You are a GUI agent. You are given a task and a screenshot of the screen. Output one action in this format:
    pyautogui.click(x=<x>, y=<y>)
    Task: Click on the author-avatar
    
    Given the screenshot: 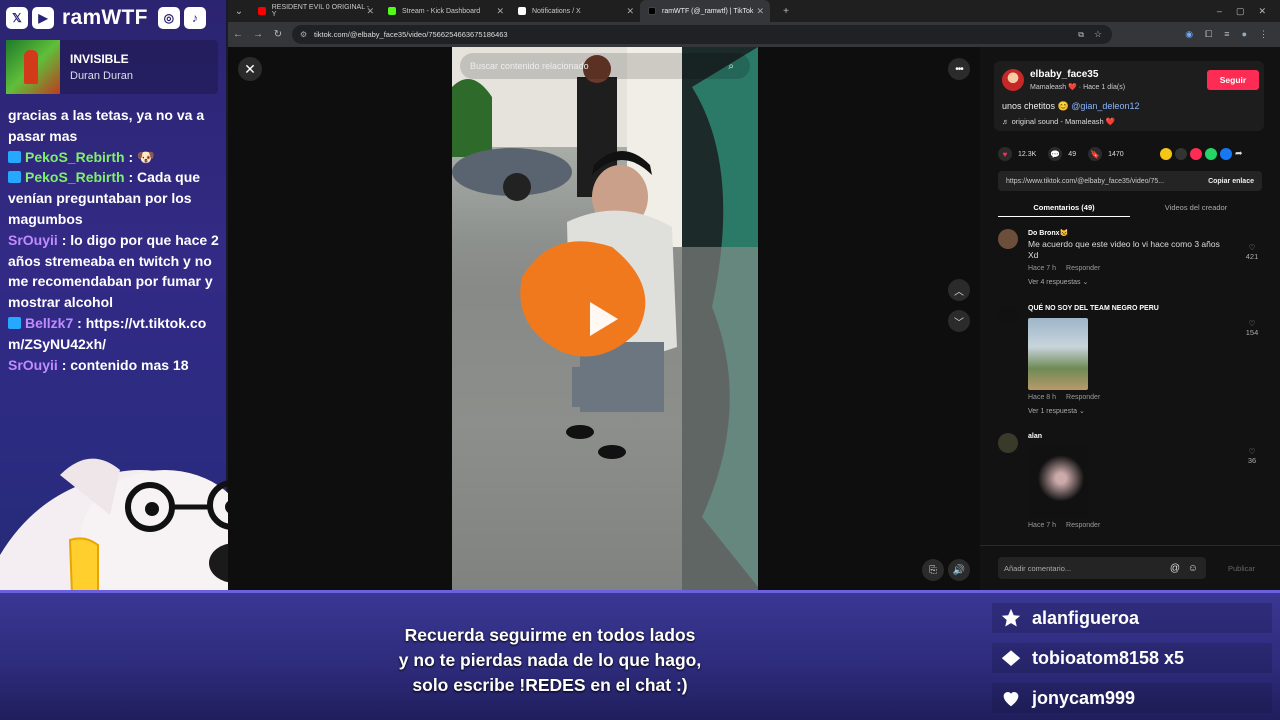 What is the action you would take?
    pyautogui.click(x=1013, y=80)
    